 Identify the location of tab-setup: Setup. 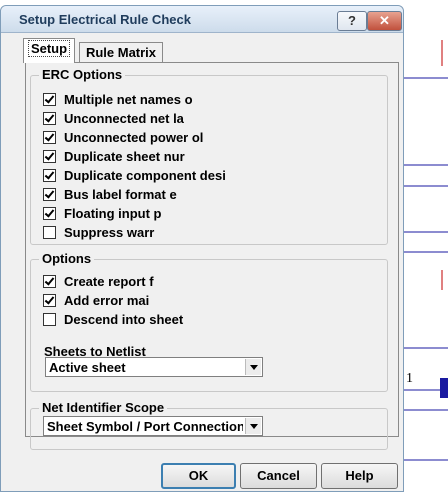
(49, 50).